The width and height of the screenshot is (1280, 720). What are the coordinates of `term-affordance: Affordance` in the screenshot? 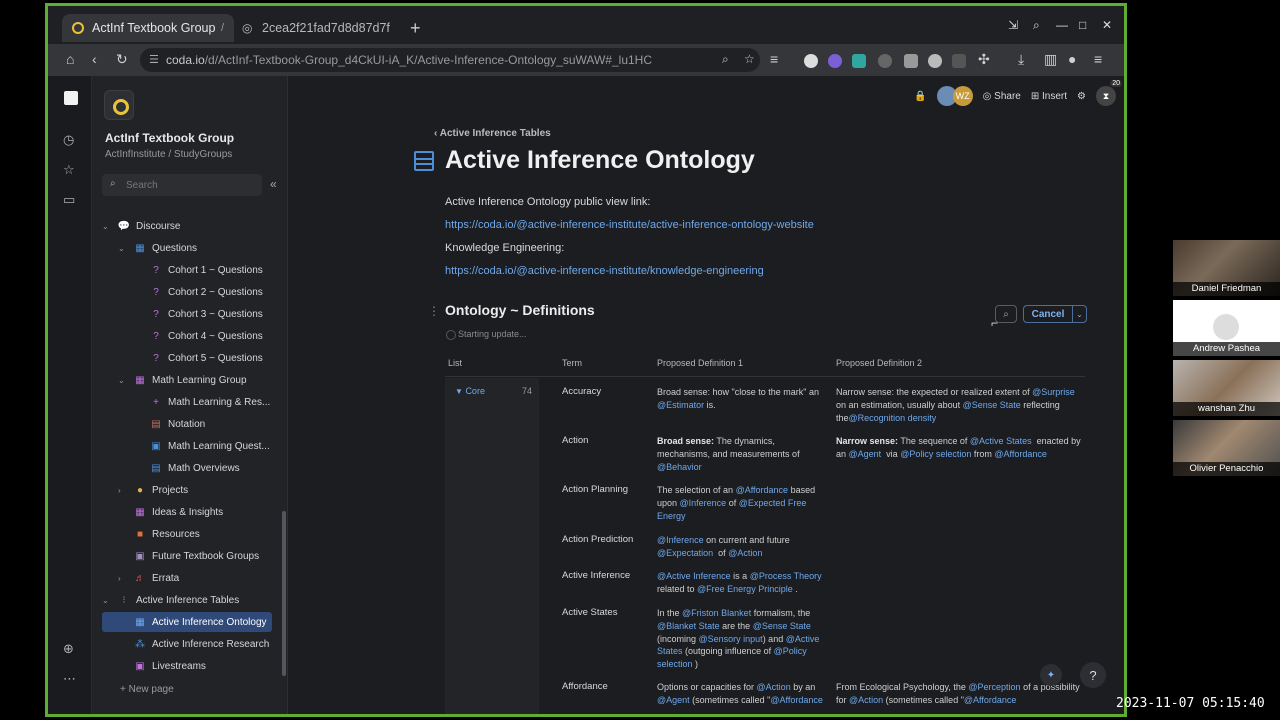 It's located at (585, 686).